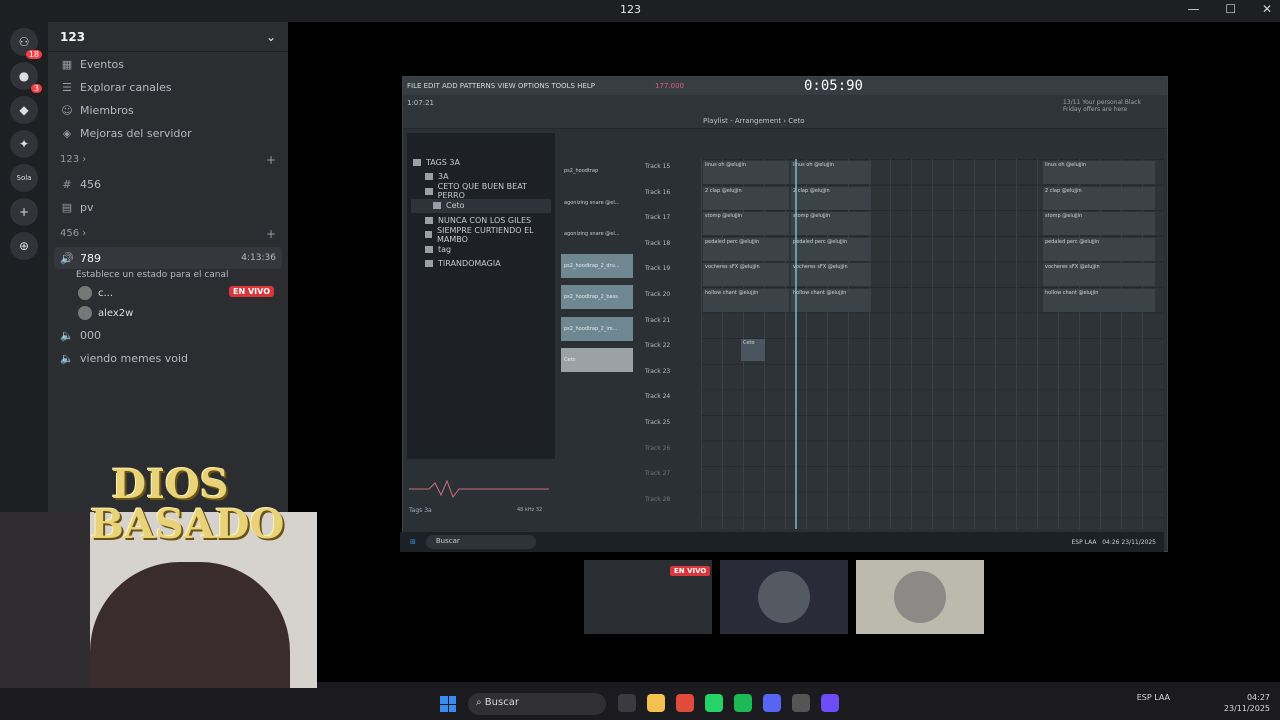  Describe the element at coordinates (481, 235) in the screenshot. I see `browser-item: SIEMPRE CURTIENDO EL MAMBO` at that location.